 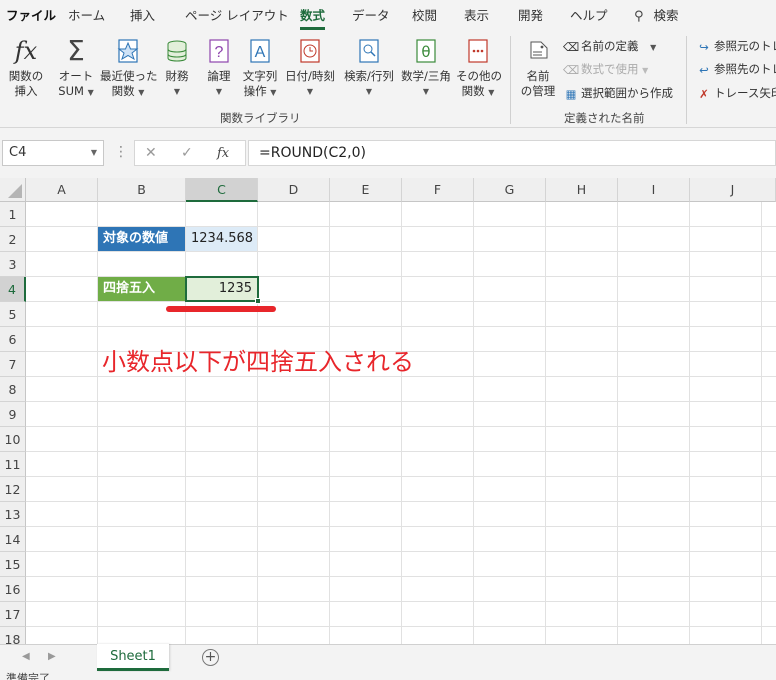 What do you see at coordinates (28, 676) in the screenshot?
I see `status-text: 準備完了` at bounding box center [28, 676].